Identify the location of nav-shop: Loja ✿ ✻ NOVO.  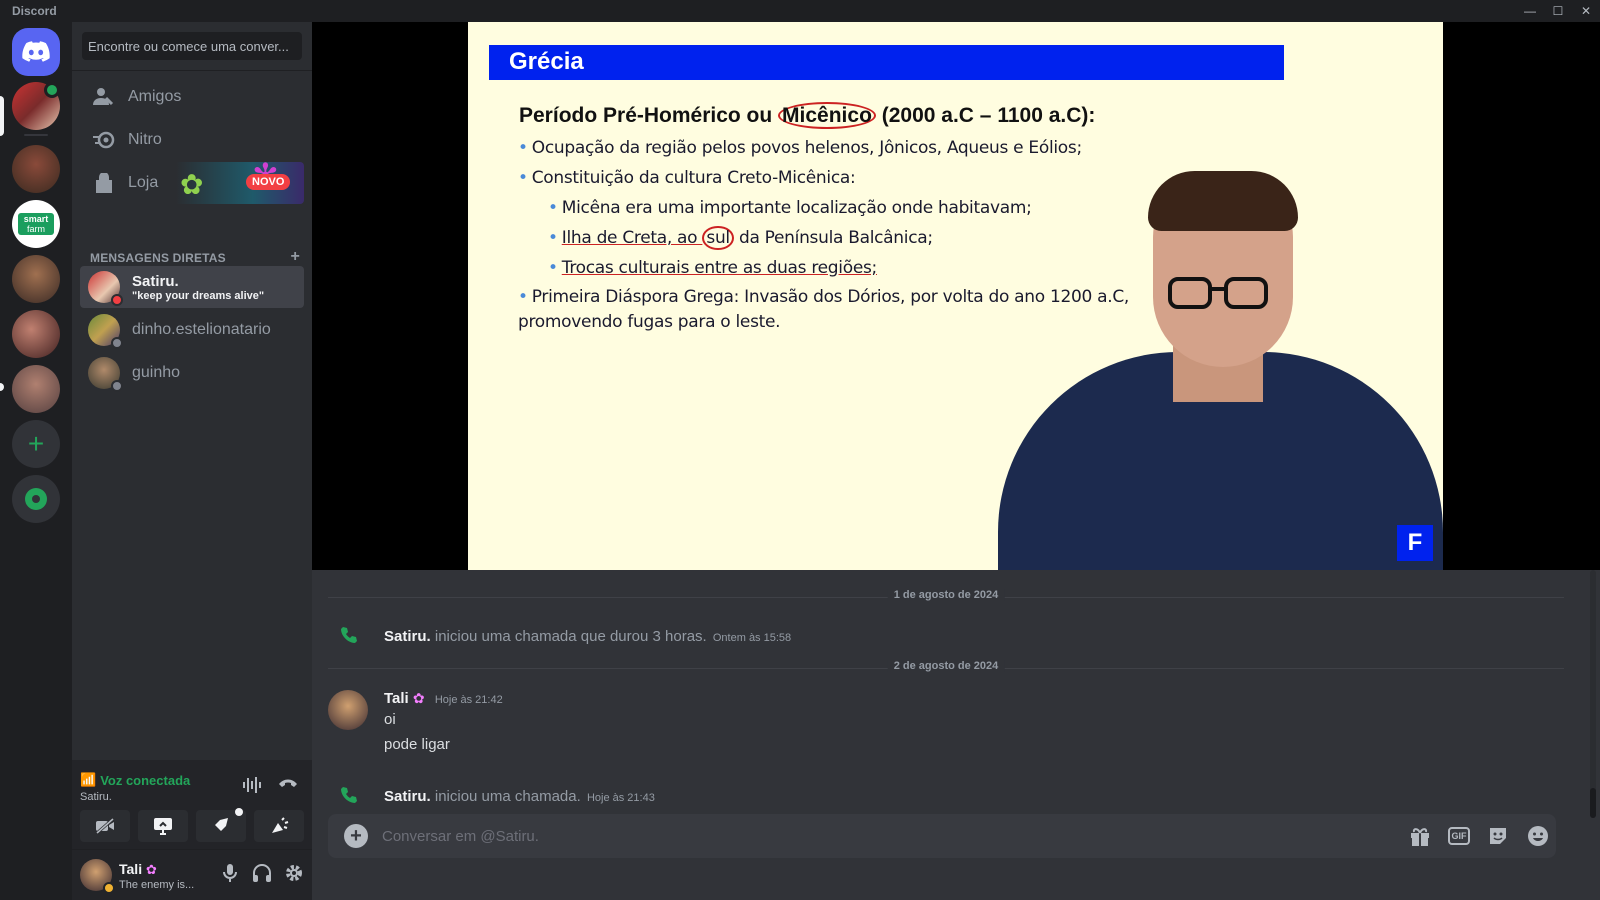
(192, 183).